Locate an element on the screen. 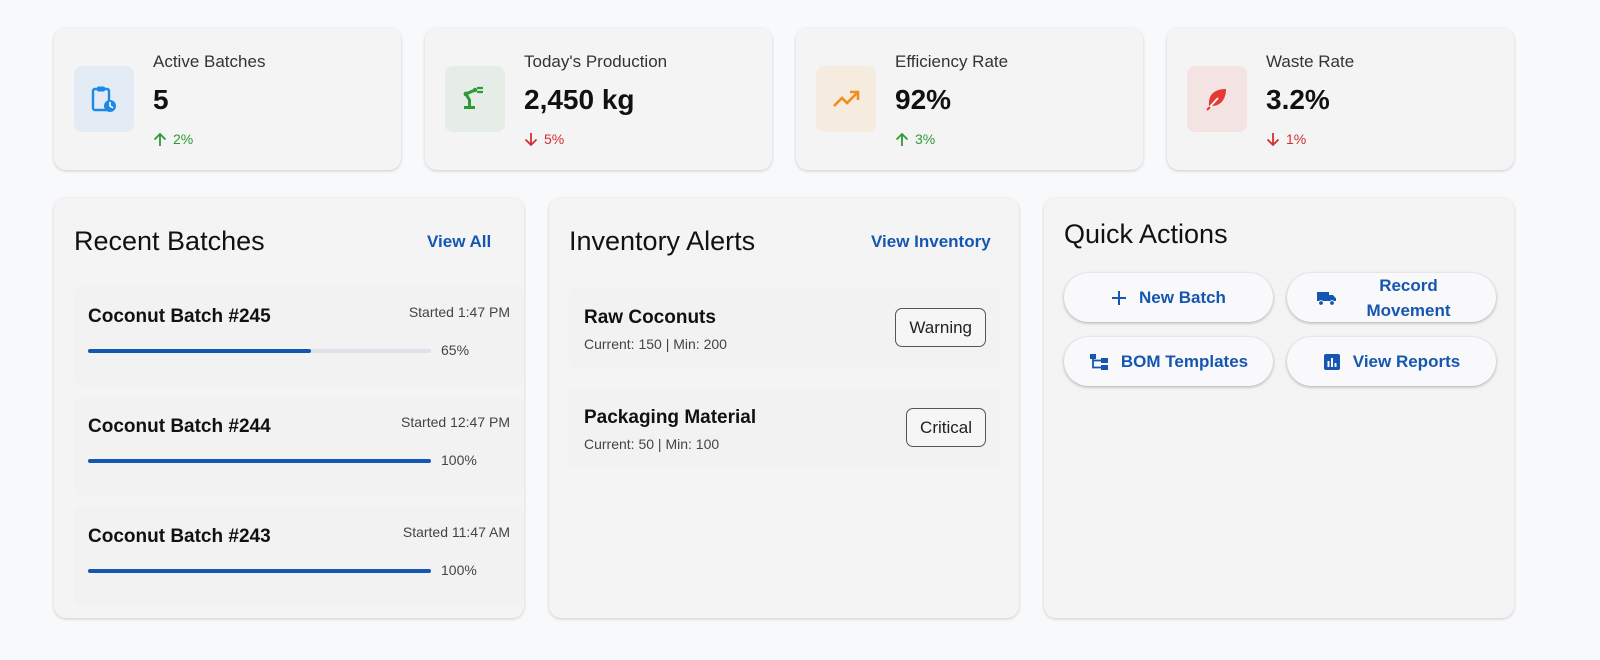  new-batch-button: New Batch is located at coordinates (1168, 297).